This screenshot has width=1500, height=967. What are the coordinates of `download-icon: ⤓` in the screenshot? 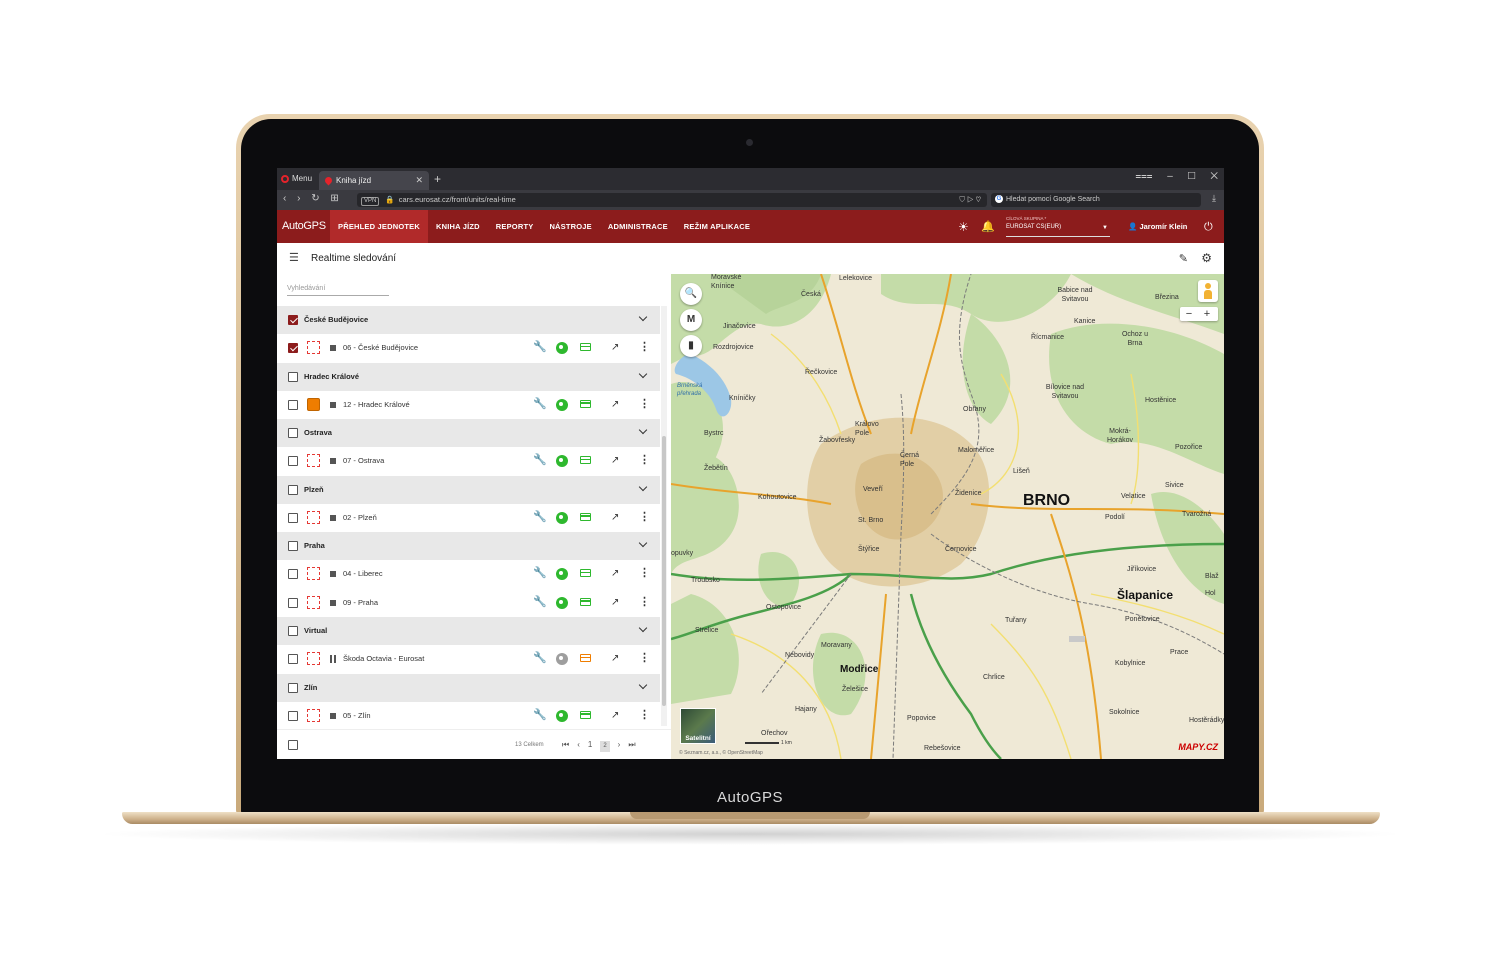 It's located at (1214, 198).